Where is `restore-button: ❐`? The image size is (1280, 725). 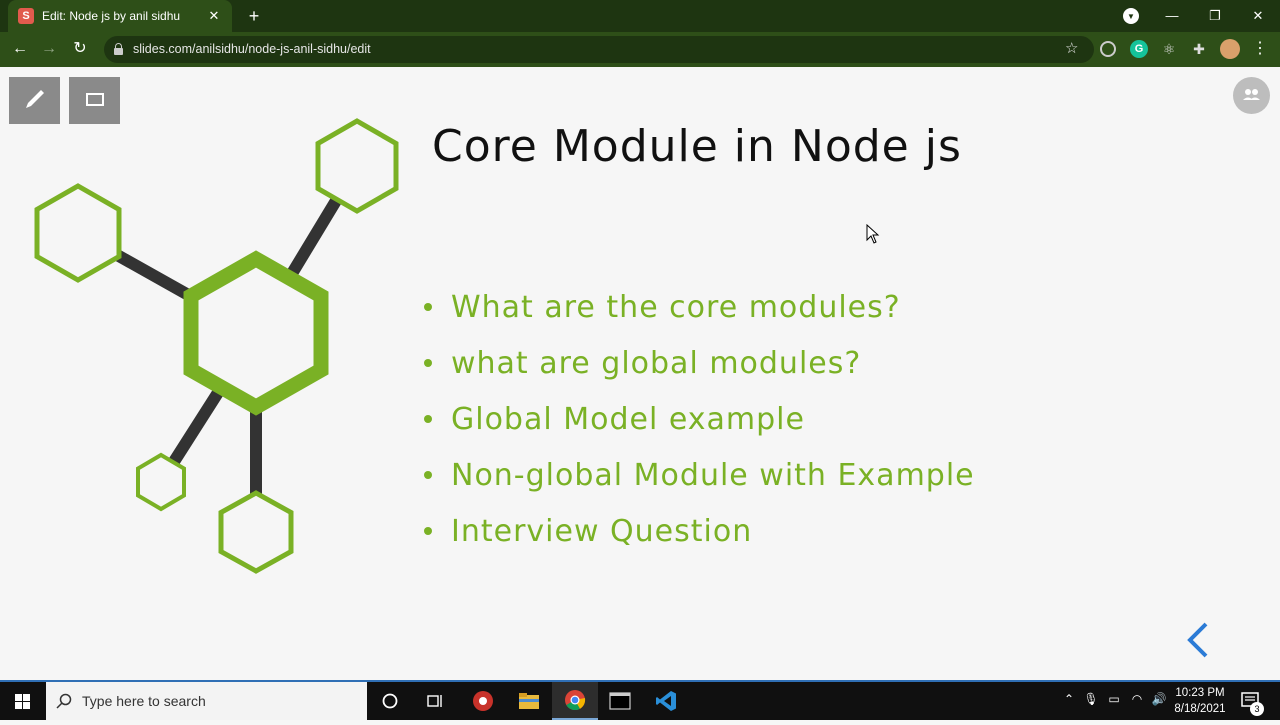 restore-button: ❐ is located at coordinates (1215, 16).